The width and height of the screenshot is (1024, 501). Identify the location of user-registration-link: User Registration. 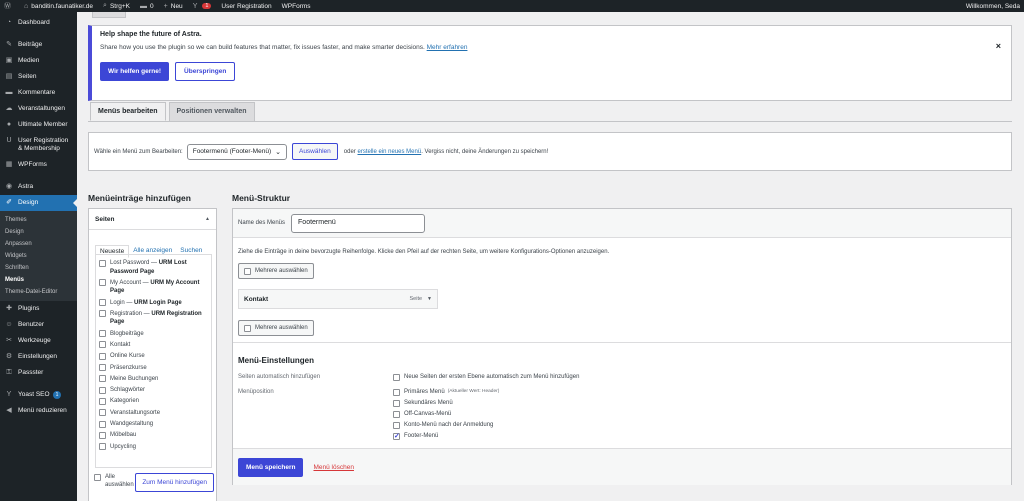
(246, 6).